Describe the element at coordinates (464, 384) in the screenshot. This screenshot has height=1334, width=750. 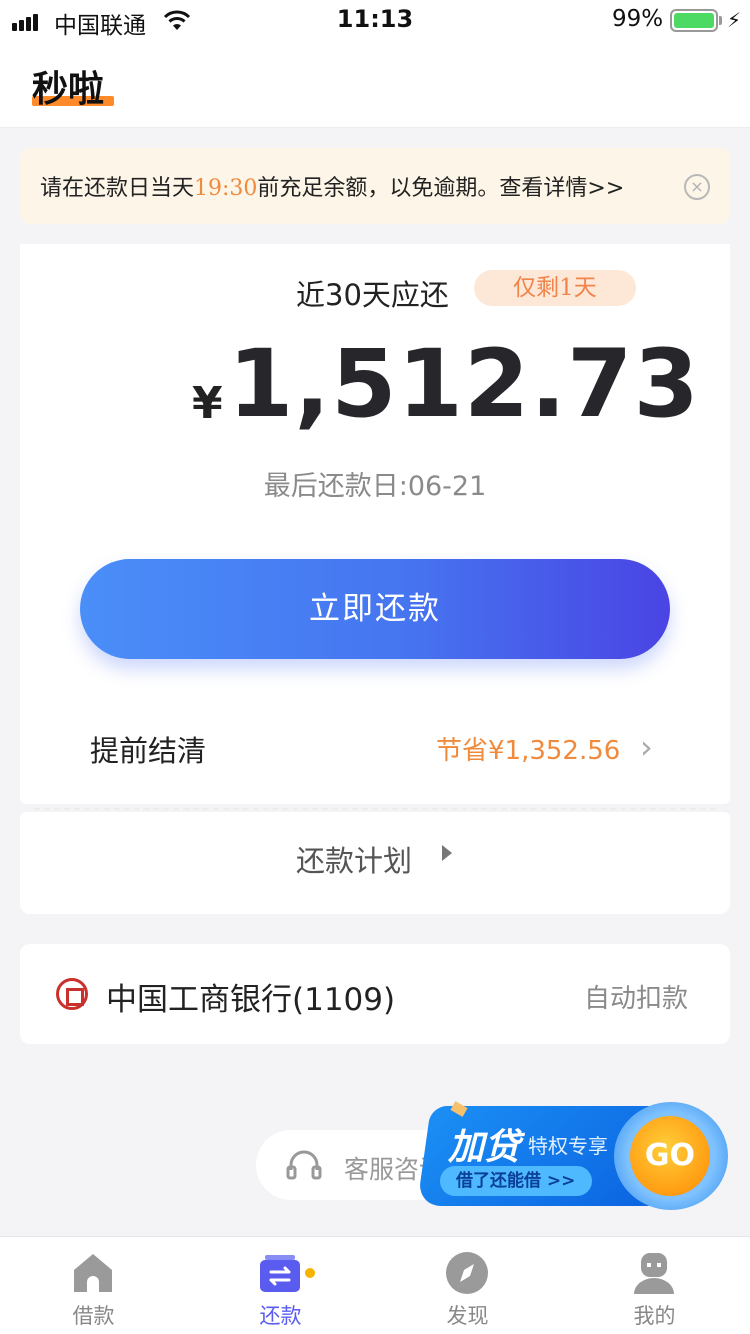
I see `amount-due: 1,512.73` at that location.